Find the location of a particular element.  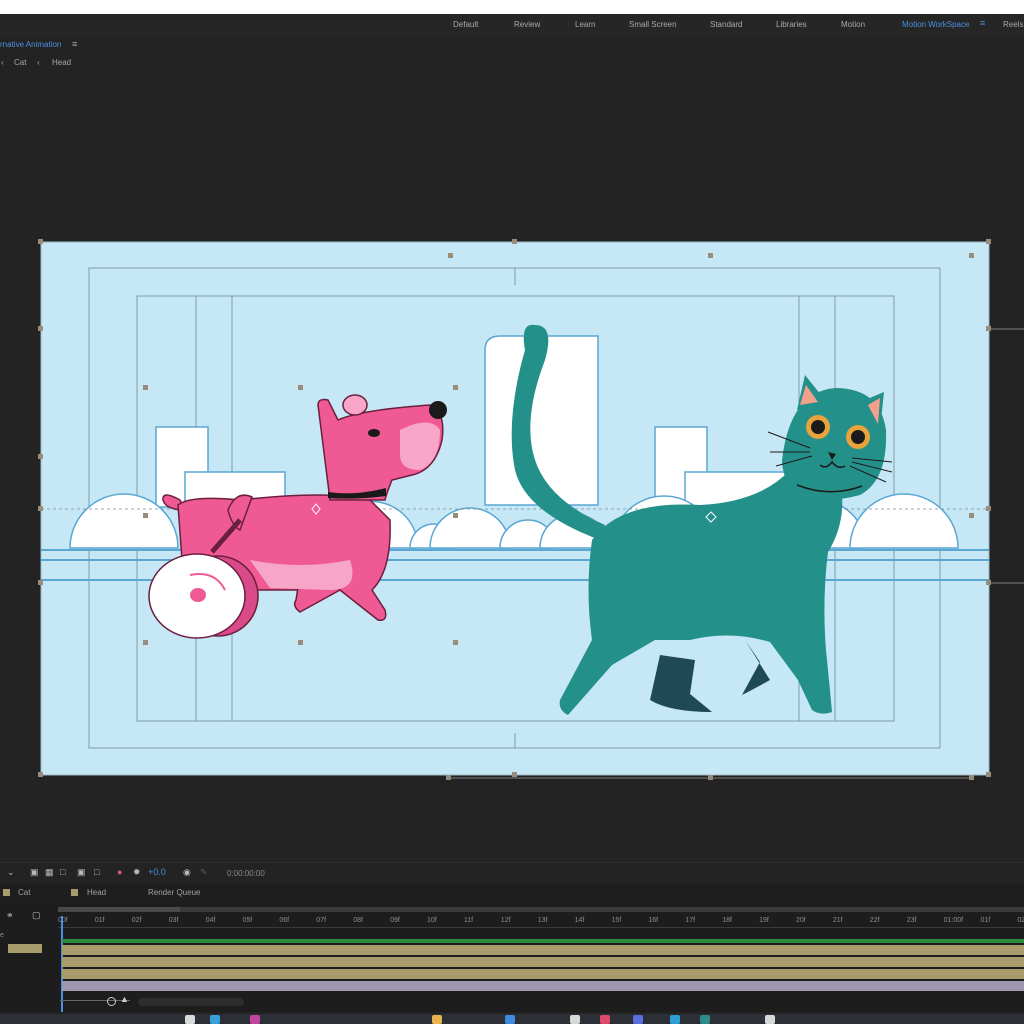

ruler-tick-label: 21f is located at coordinates (837, 920).